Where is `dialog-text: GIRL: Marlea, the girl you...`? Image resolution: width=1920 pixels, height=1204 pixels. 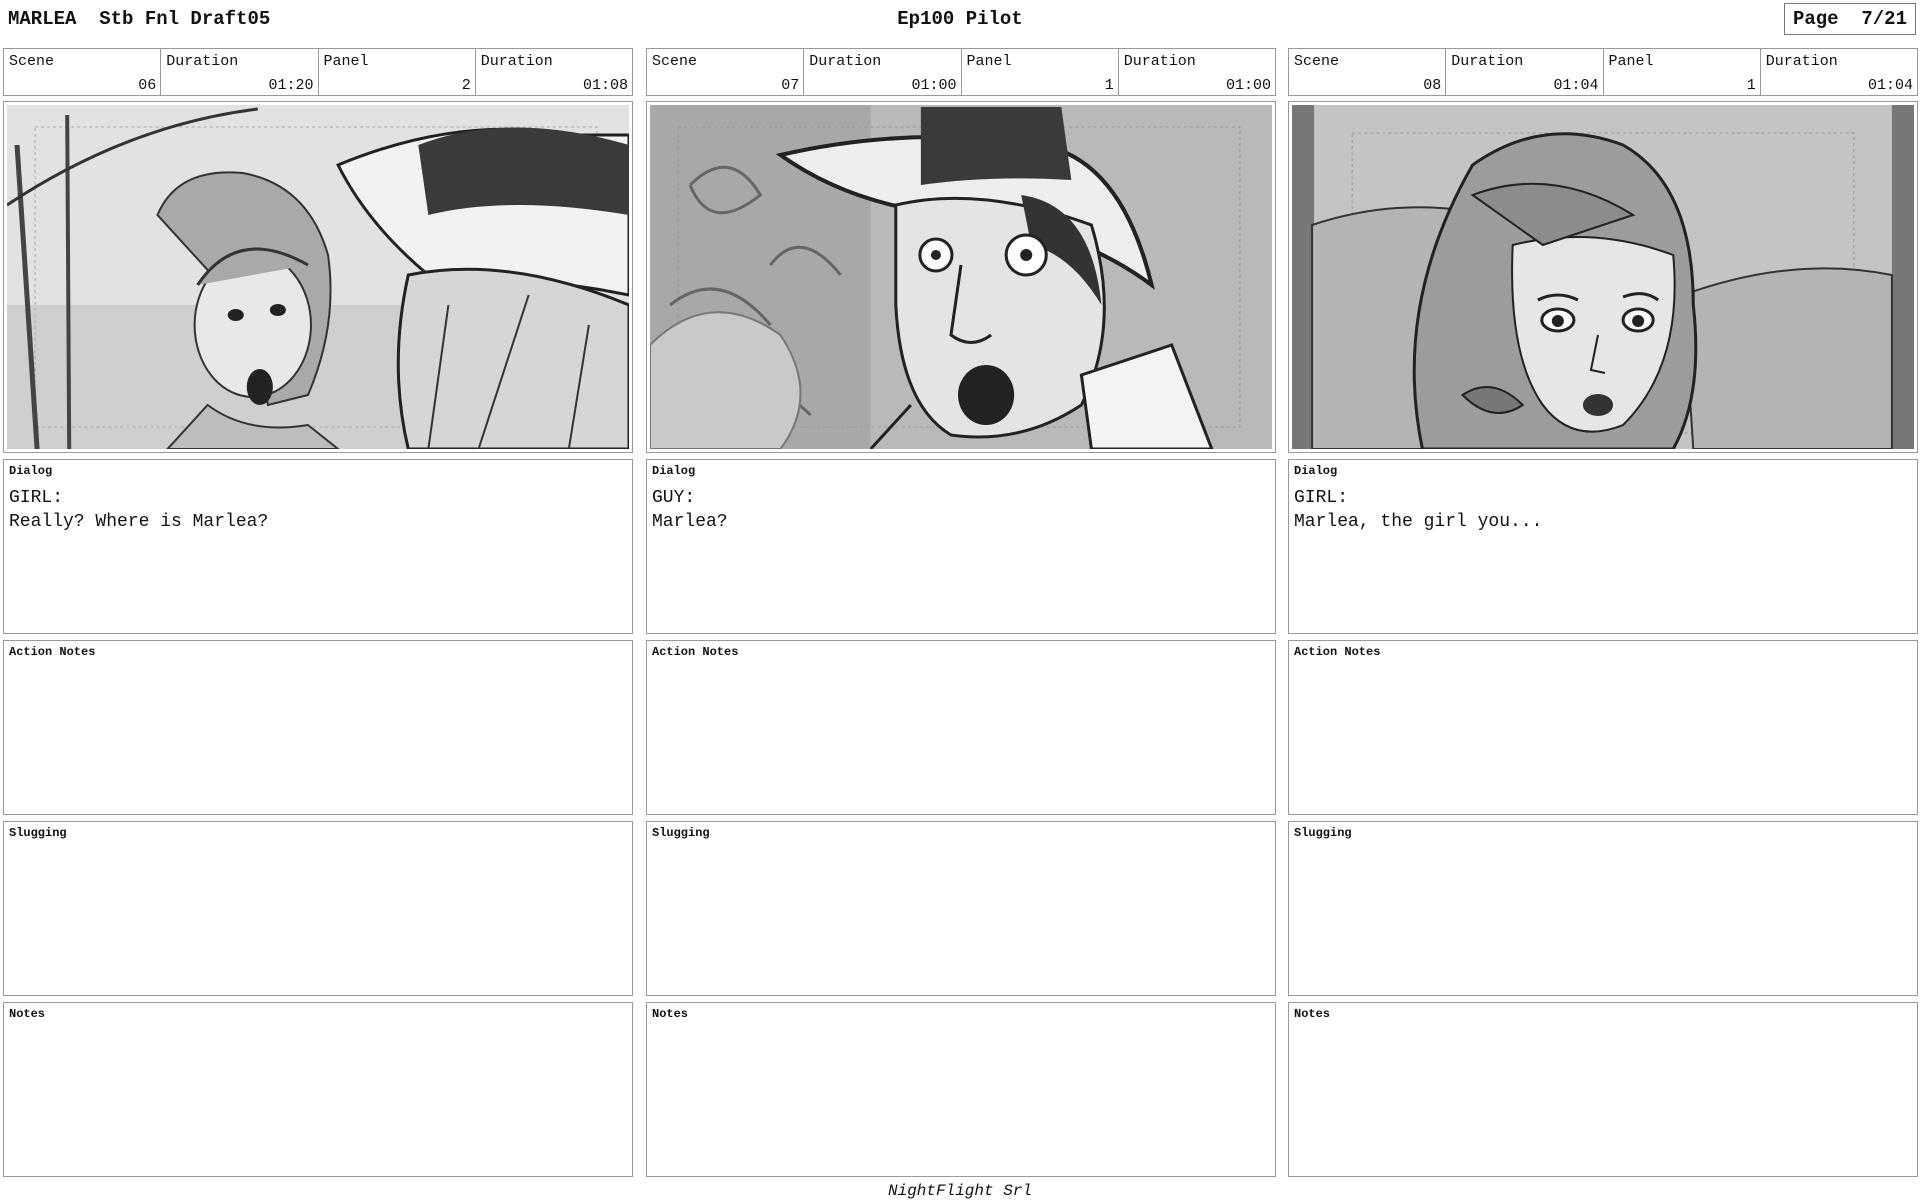
dialog-text: GIRL: Marlea, the girl you... is located at coordinates (1418, 510).